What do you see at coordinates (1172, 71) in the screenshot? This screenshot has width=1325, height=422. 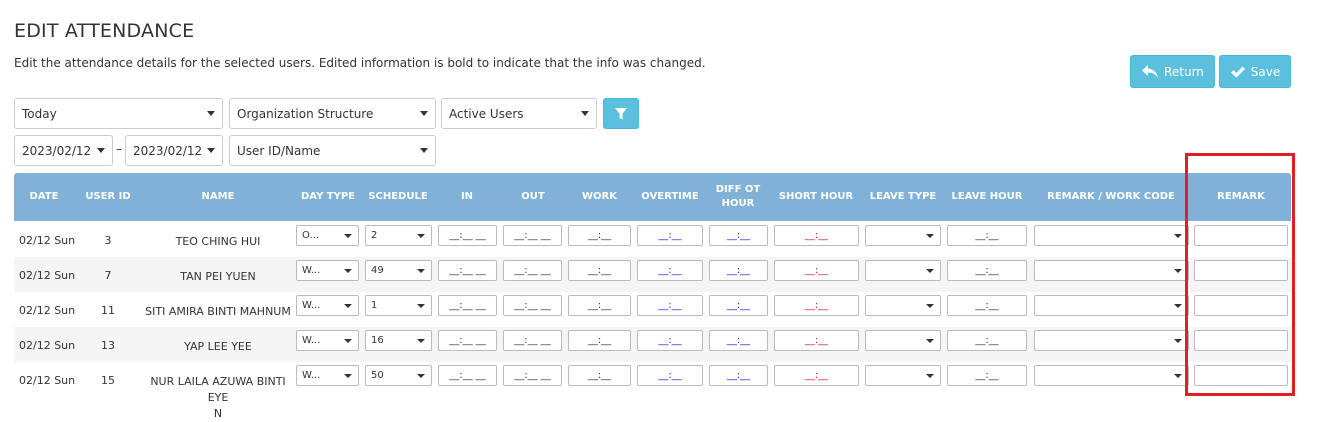 I see `return-button: Return` at bounding box center [1172, 71].